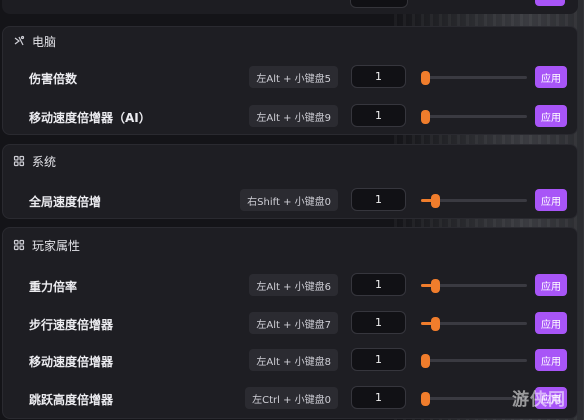  What do you see at coordinates (293, 360) in the screenshot?
I see `hotkey-badge: 左Alt + 小键盘8` at bounding box center [293, 360].